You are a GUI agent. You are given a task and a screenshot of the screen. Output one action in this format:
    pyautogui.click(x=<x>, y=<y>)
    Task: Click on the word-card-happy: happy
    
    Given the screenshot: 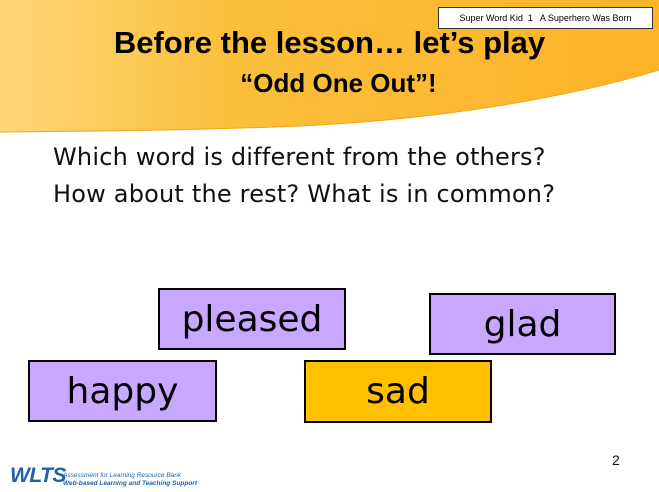 What is the action you would take?
    pyautogui.click(x=122, y=391)
    